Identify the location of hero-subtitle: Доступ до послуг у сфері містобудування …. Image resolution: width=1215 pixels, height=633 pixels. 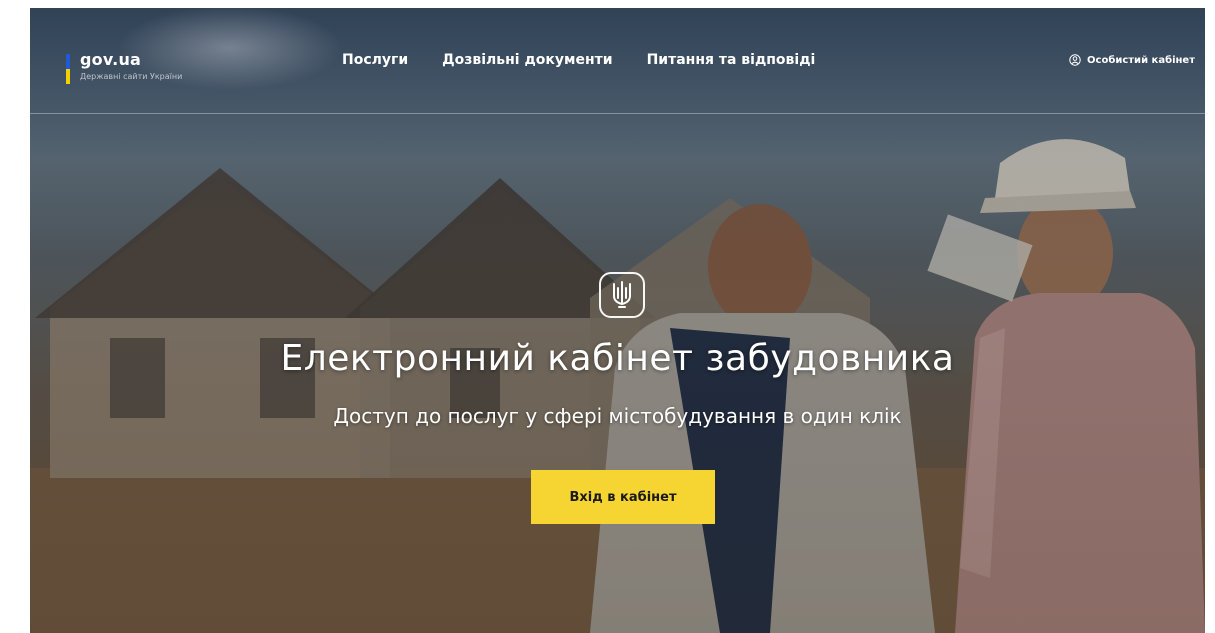
(617, 416).